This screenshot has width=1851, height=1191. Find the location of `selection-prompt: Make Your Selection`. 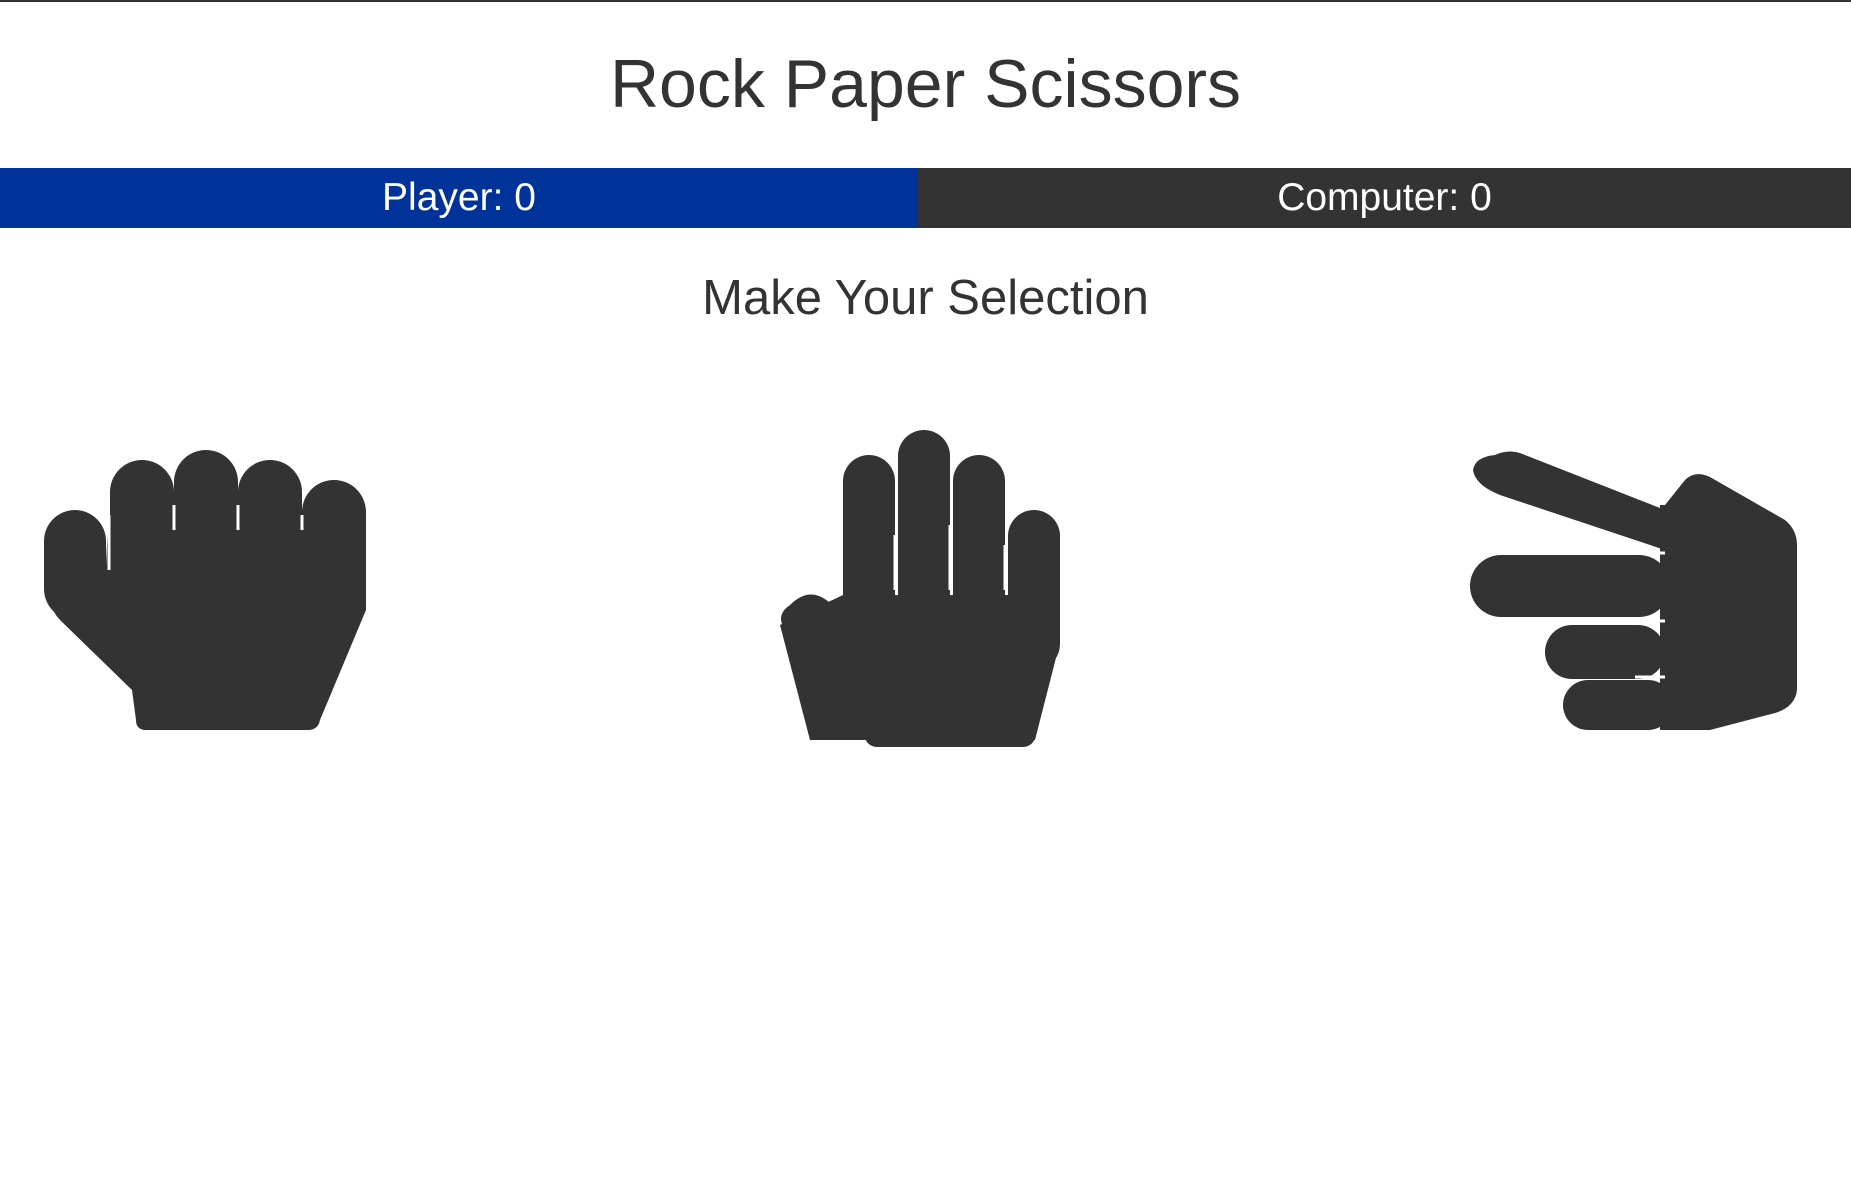

selection-prompt: Make Your Selection is located at coordinates (925, 298).